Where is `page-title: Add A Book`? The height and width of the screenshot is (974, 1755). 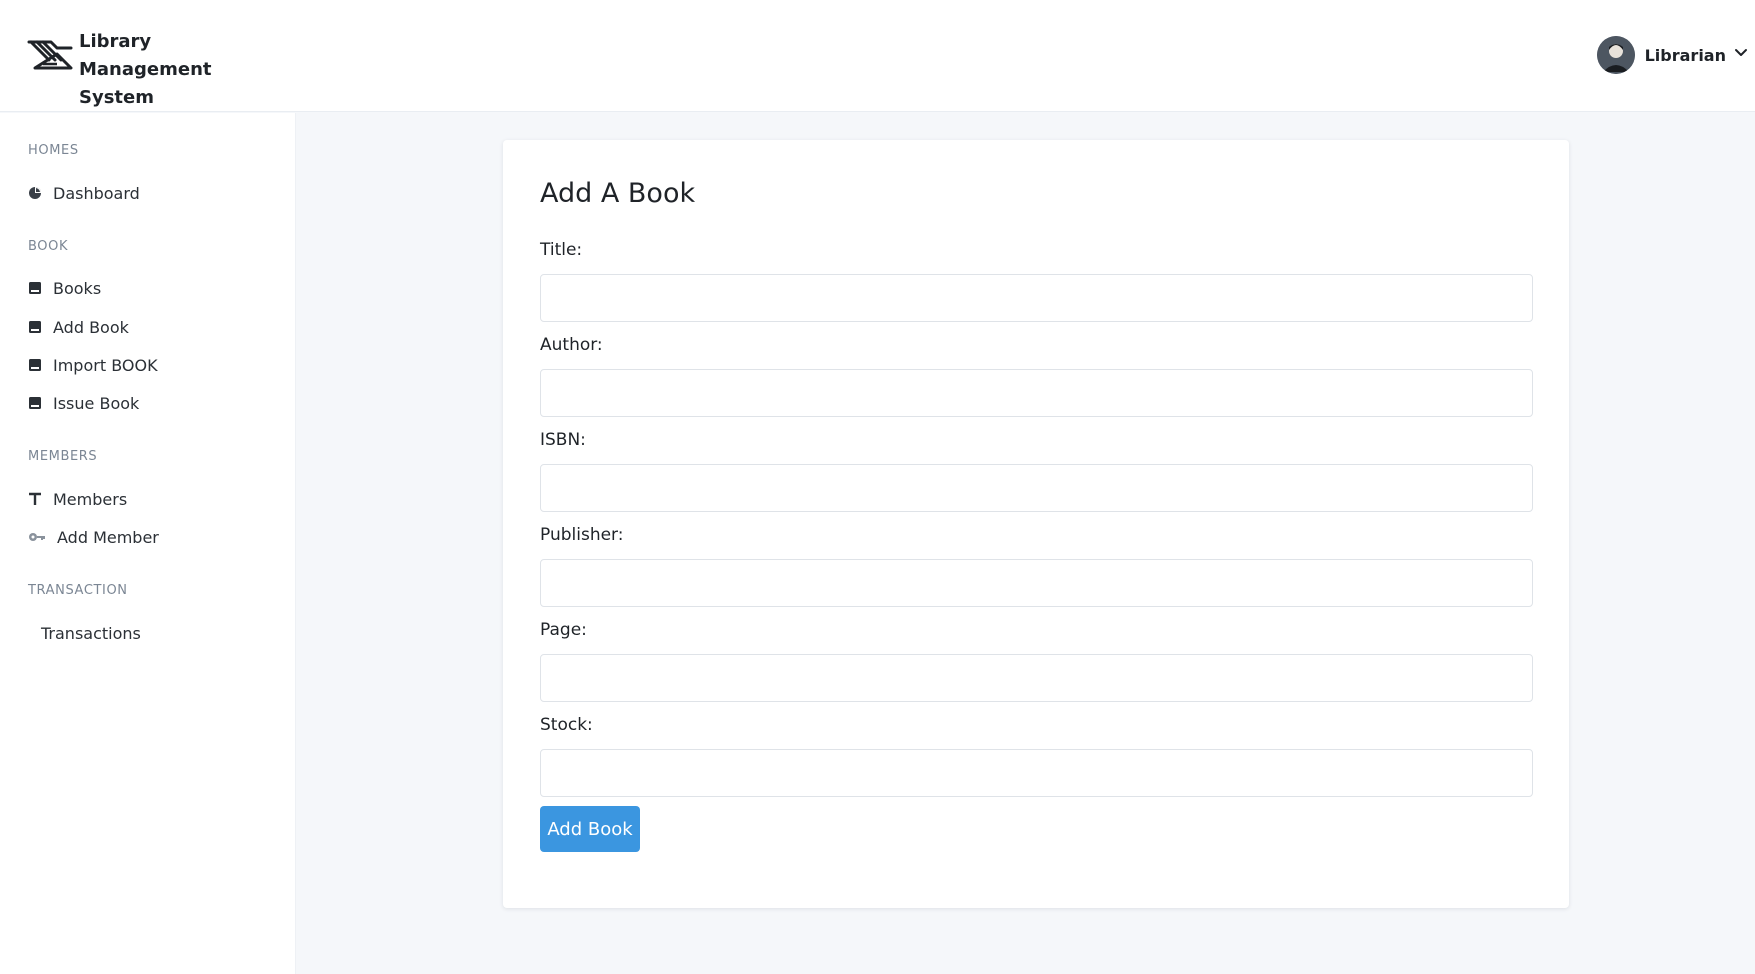
page-title: Add A Book is located at coordinates (618, 193).